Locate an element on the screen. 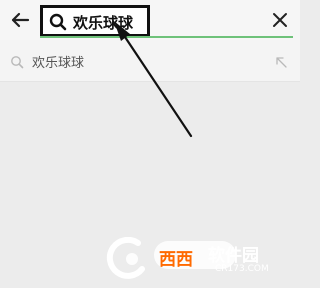 This screenshot has width=320, height=288. fill-query-button is located at coordinates (281, 61).